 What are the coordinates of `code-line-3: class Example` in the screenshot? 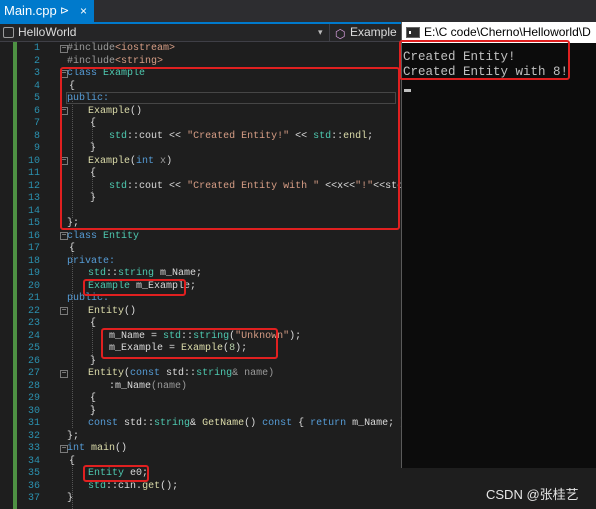 It's located at (106, 73).